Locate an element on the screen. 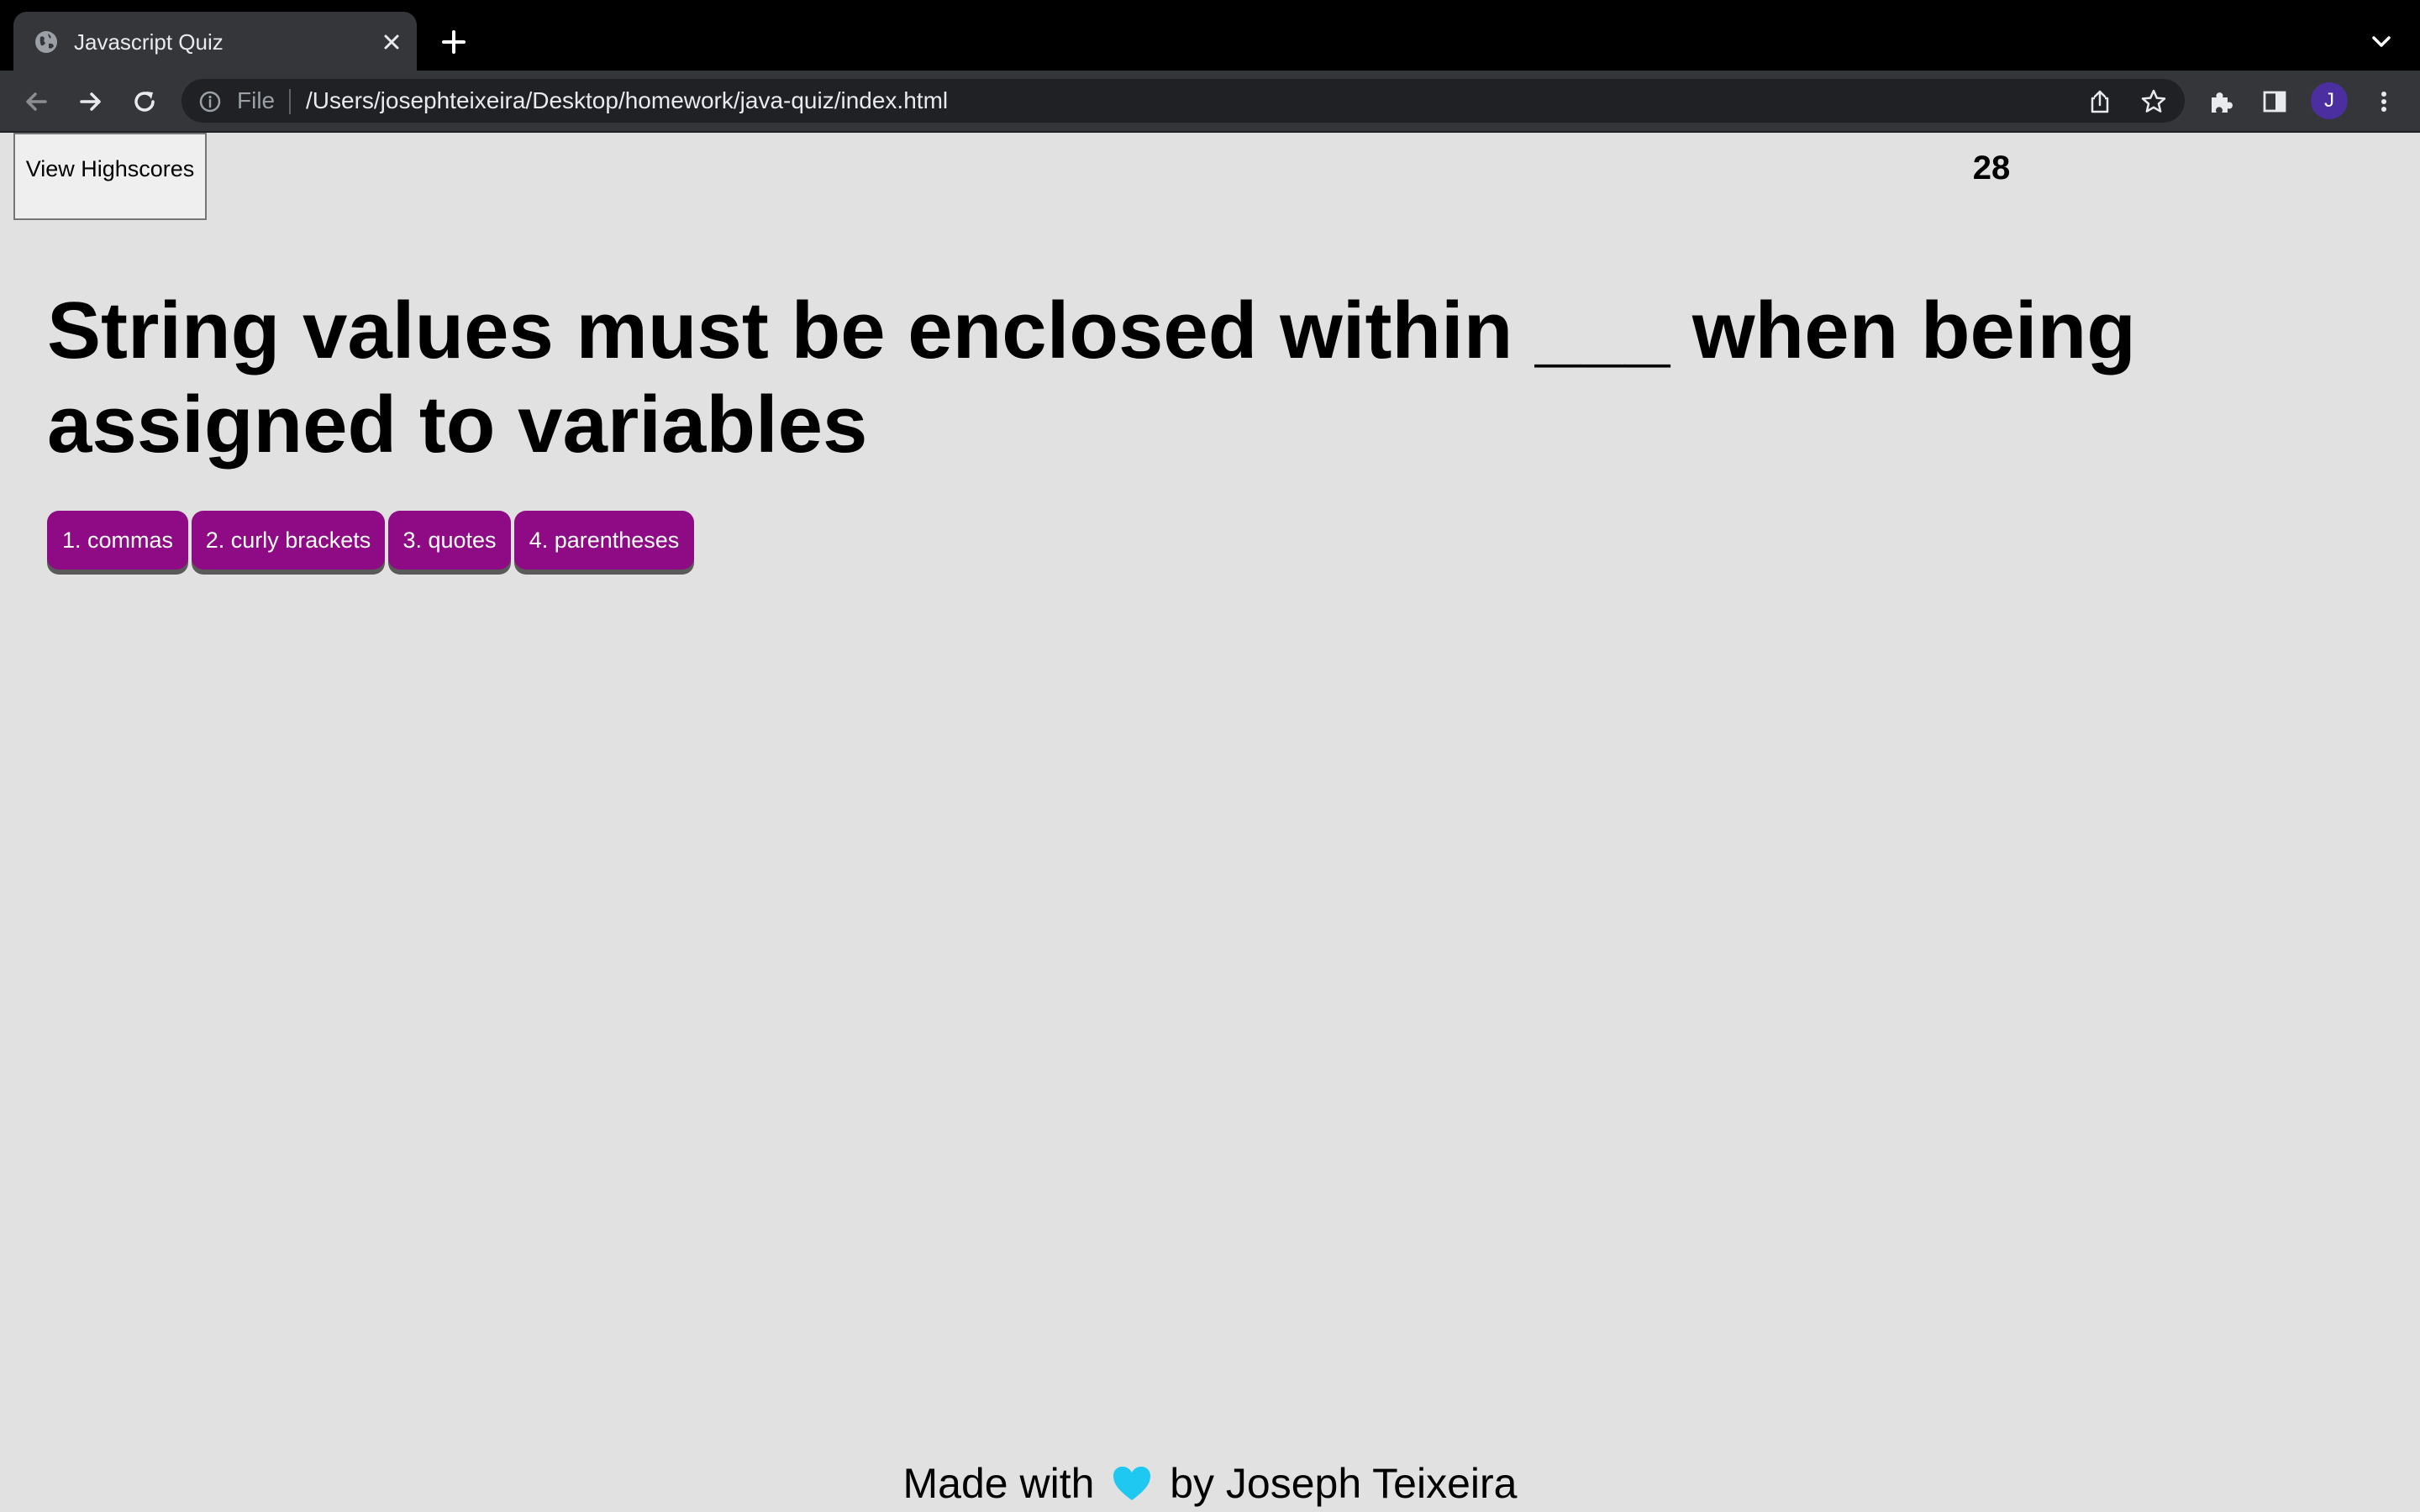 This screenshot has width=2420, height=1512. profile-avatar: J is located at coordinates (2329, 100).